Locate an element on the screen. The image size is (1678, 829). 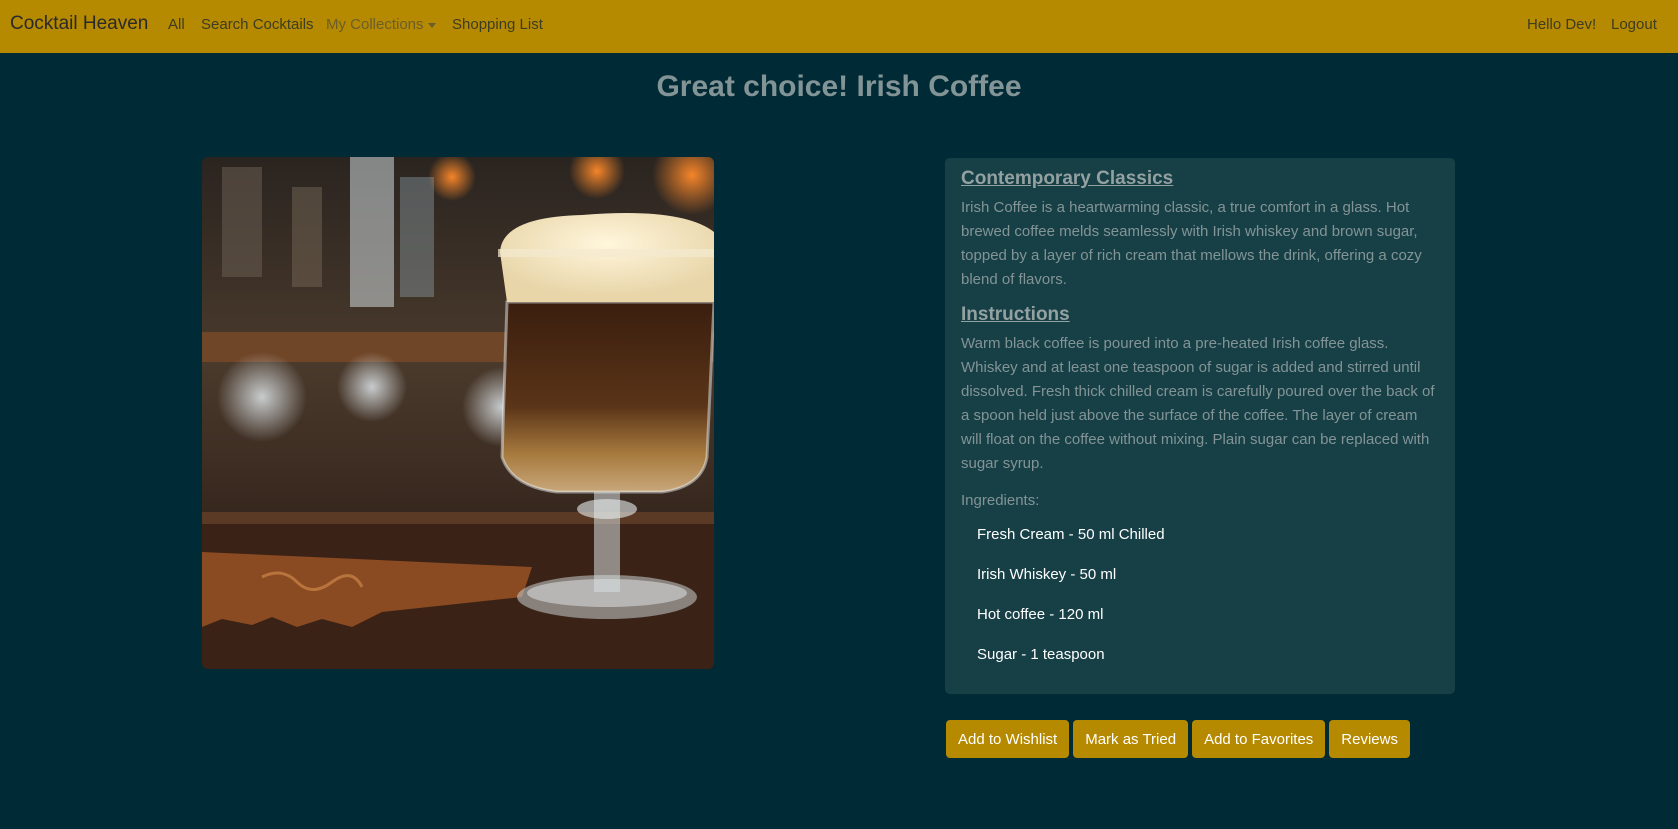
ingredient-item: Hot coffee - 120 ml is located at coordinates (1040, 614).